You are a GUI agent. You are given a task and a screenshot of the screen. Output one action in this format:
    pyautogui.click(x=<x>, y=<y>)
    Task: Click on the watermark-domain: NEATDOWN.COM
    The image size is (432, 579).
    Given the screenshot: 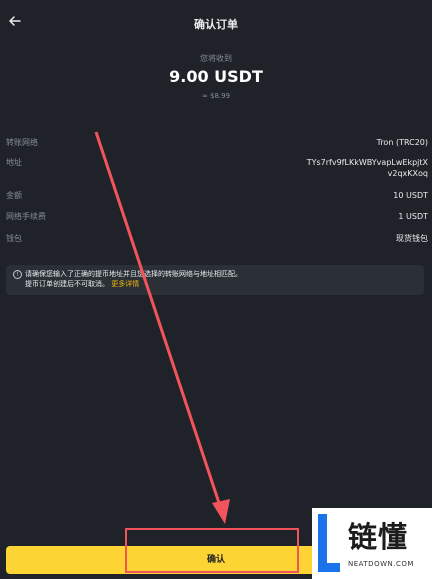 What is the action you would take?
    pyautogui.click(x=381, y=564)
    